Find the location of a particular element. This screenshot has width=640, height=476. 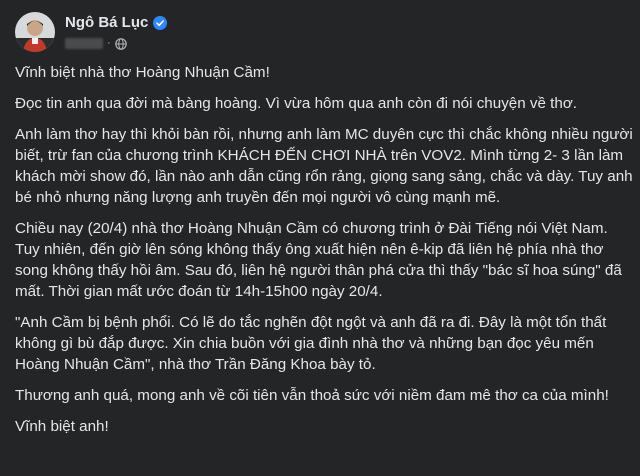

globe-icon is located at coordinates (120, 43).